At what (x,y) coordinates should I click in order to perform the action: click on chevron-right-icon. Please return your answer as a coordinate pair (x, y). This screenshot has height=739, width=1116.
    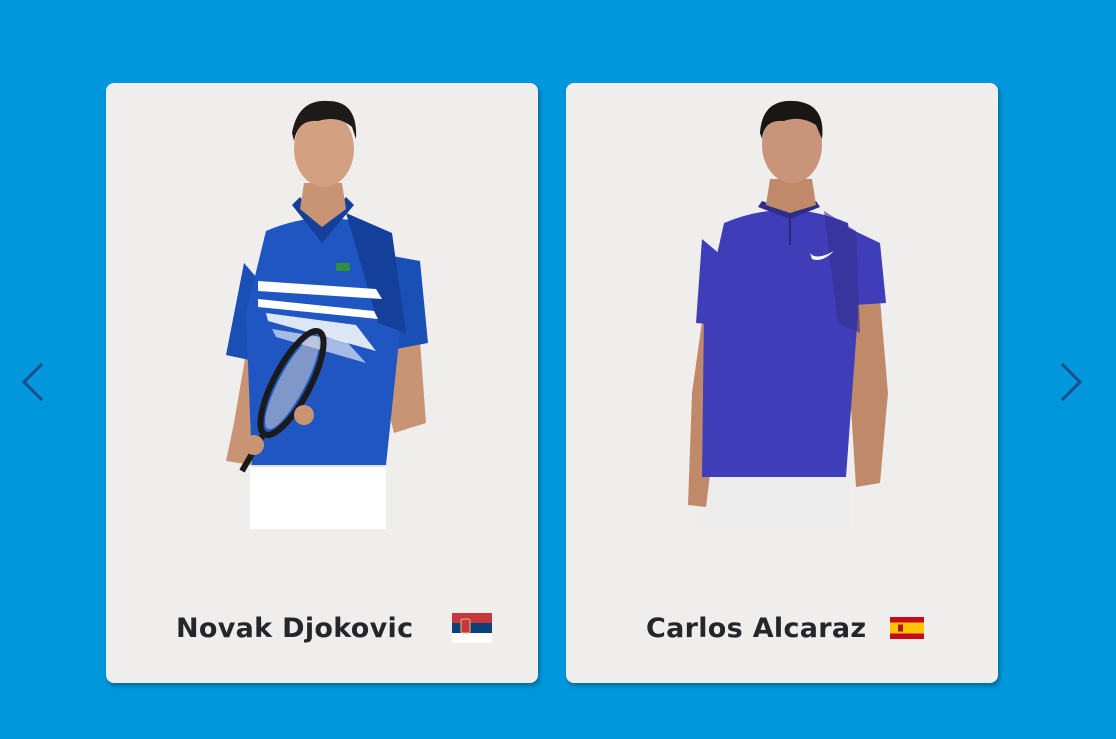
    Looking at the image, I should click on (1071, 382).